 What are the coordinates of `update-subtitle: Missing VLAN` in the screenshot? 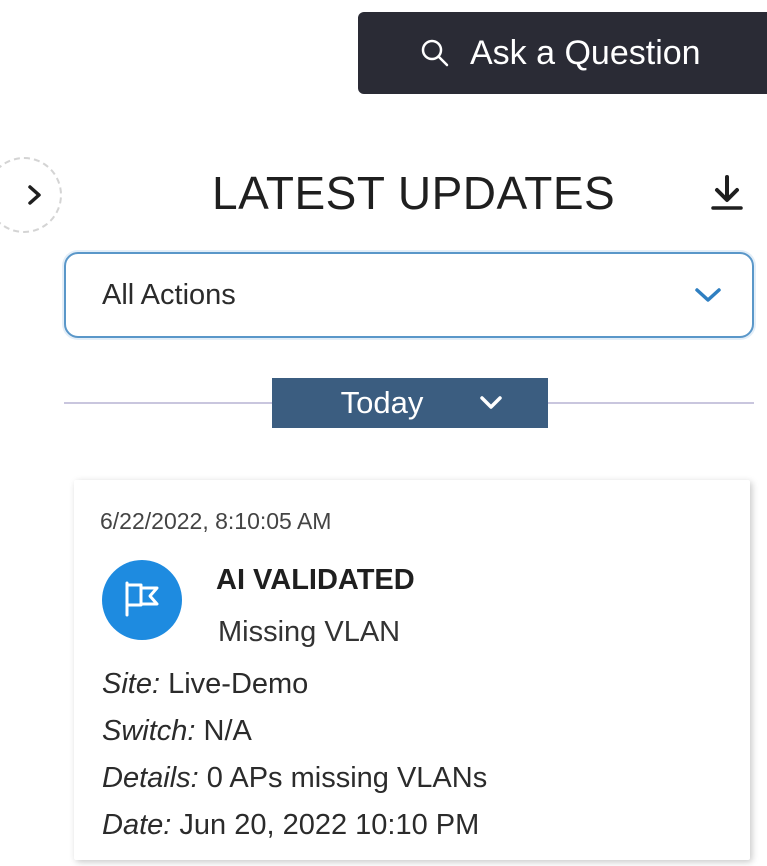 It's located at (309, 632).